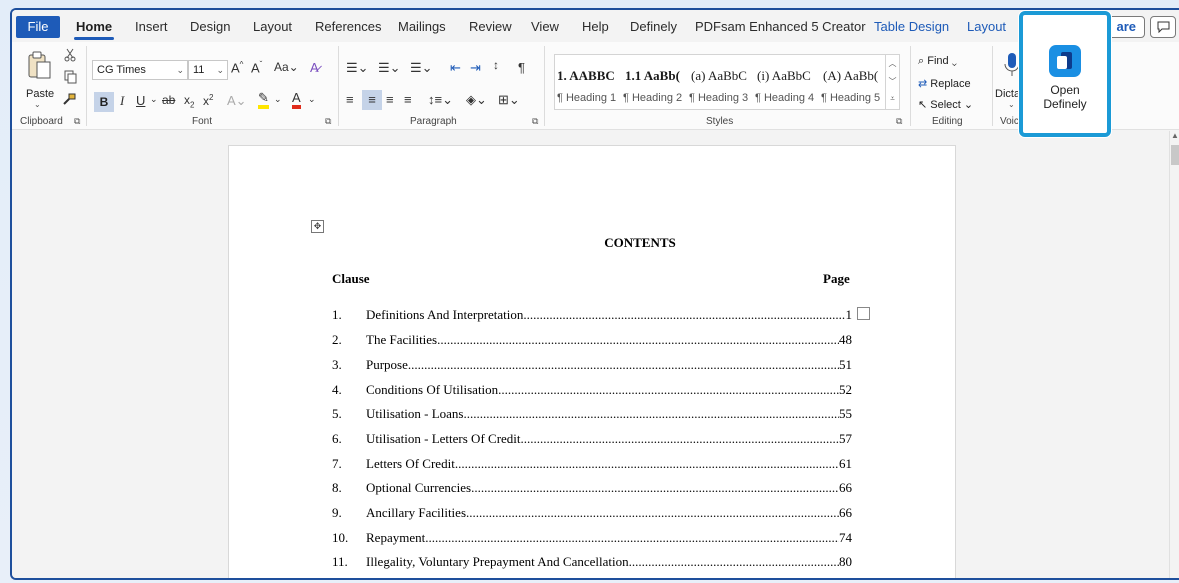  I want to click on toc-row: 6. Utilisation - Letters Of Credit 57, so click(592, 440).